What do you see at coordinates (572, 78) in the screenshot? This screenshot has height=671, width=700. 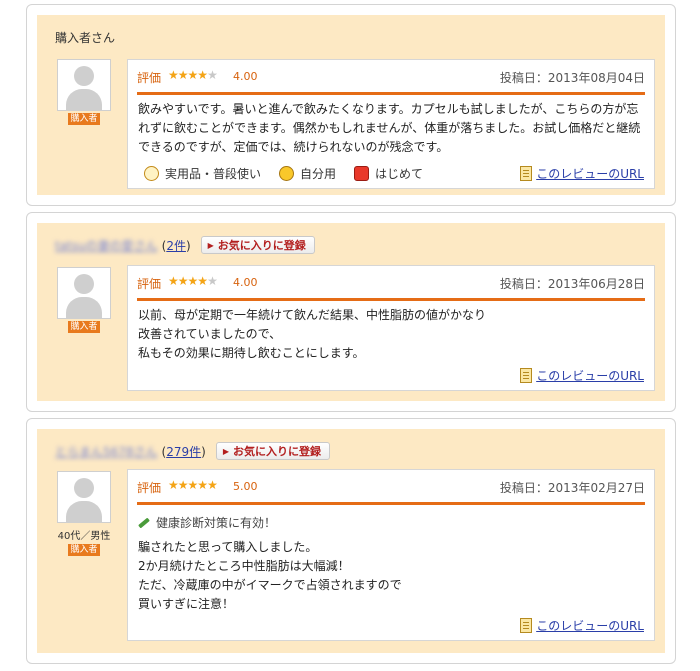 I see `post-date: 投稿日：2013年08月04日` at bounding box center [572, 78].